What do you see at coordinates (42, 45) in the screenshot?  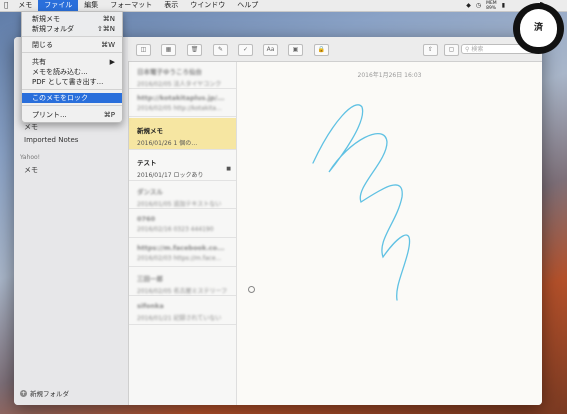 I see `menu-item-label: 閉じる` at bounding box center [42, 45].